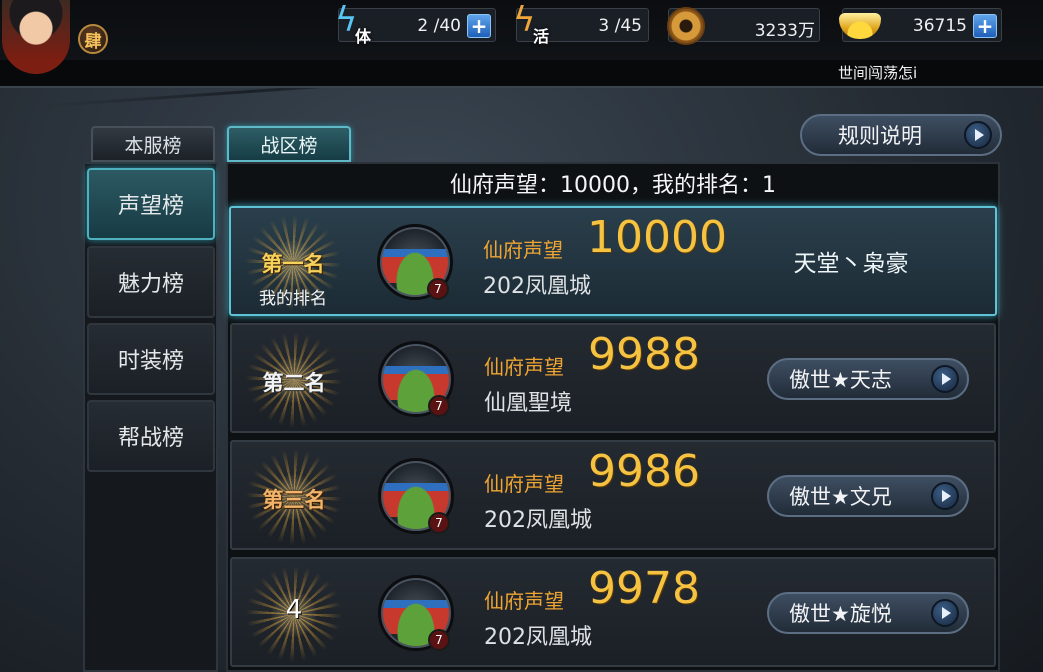 Image resolution: width=1043 pixels, height=672 pixels. What do you see at coordinates (151, 204) in the screenshot?
I see `sidebar-item-reputation: 声望榜` at bounding box center [151, 204].